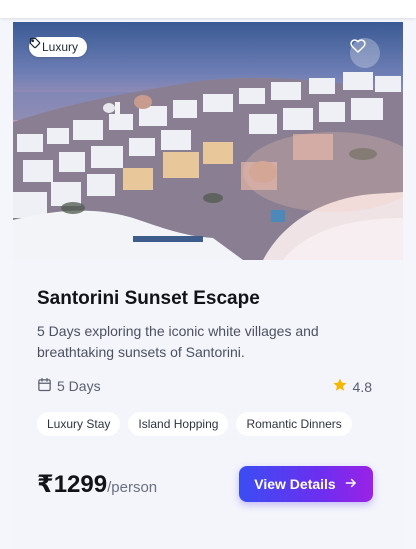 This screenshot has height=549, width=416. Describe the element at coordinates (351, 484) in the screenshot. I see `arrow-right-icon` at that location.